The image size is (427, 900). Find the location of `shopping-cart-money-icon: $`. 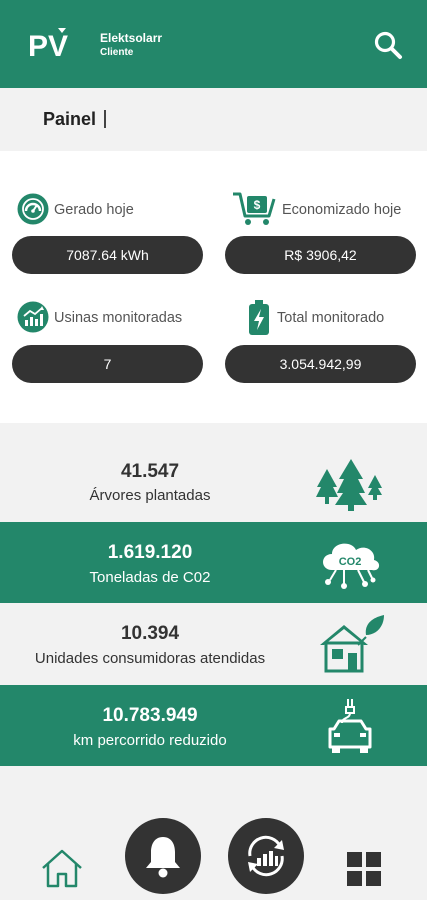

shopping-cart-money-icon: $ is located at coordinates (254, 208).